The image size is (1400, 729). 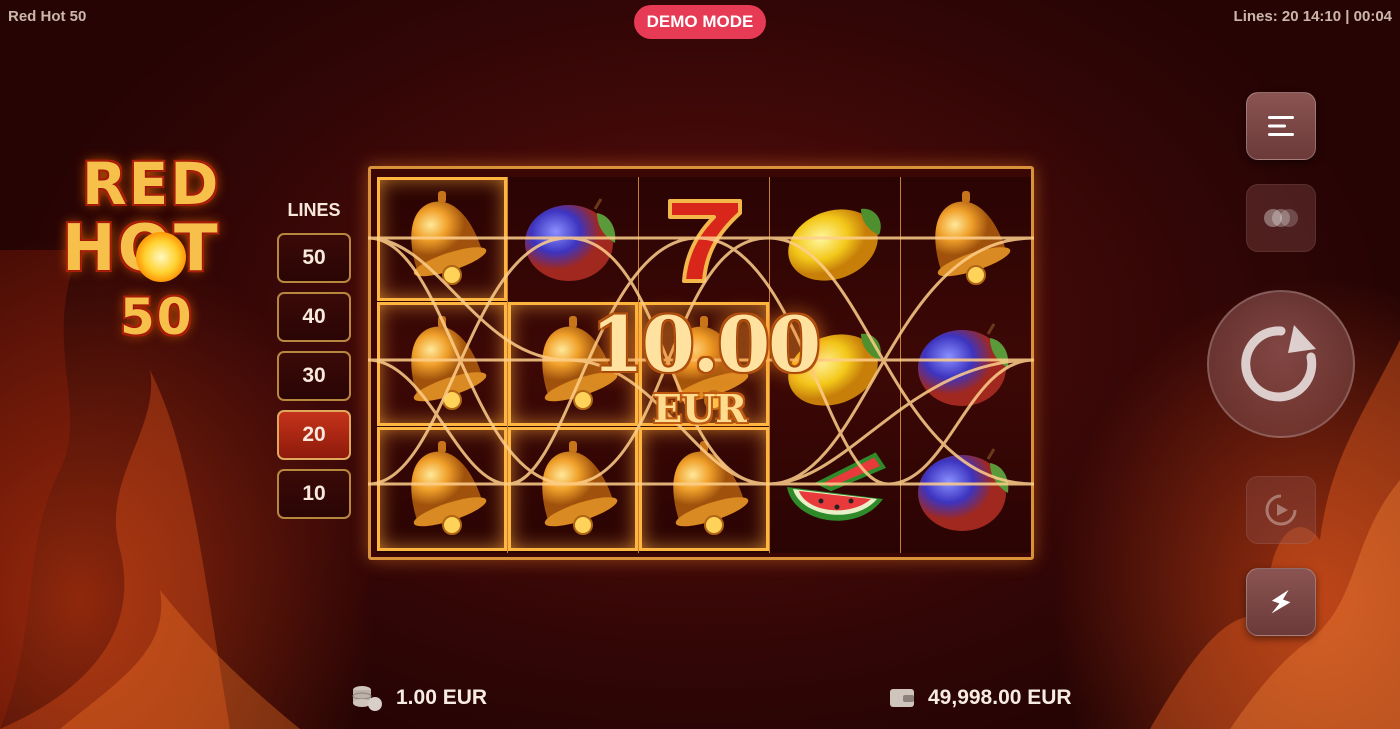 I want to click on balance-amount: 49,998.00 EUR, so click(x=1000, y=697).